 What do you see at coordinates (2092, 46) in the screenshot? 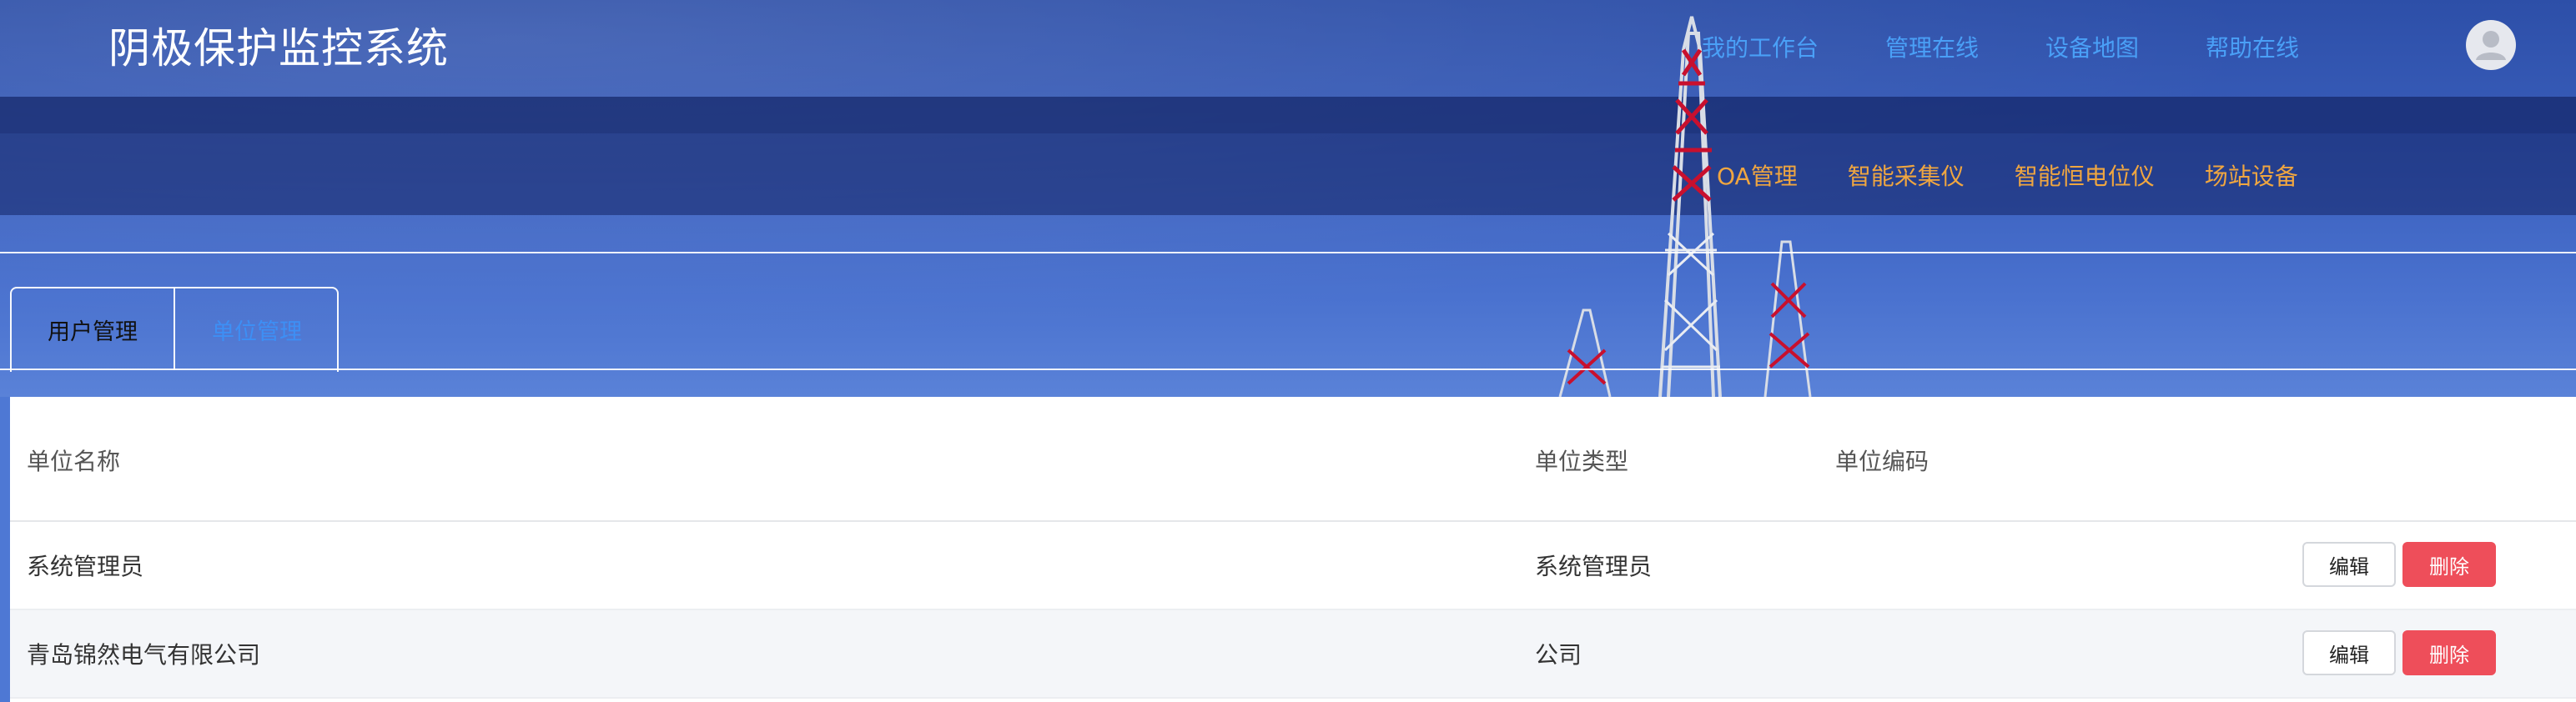
I see `nav-device-map: 设备地图` at bounding box center [2092, 46].